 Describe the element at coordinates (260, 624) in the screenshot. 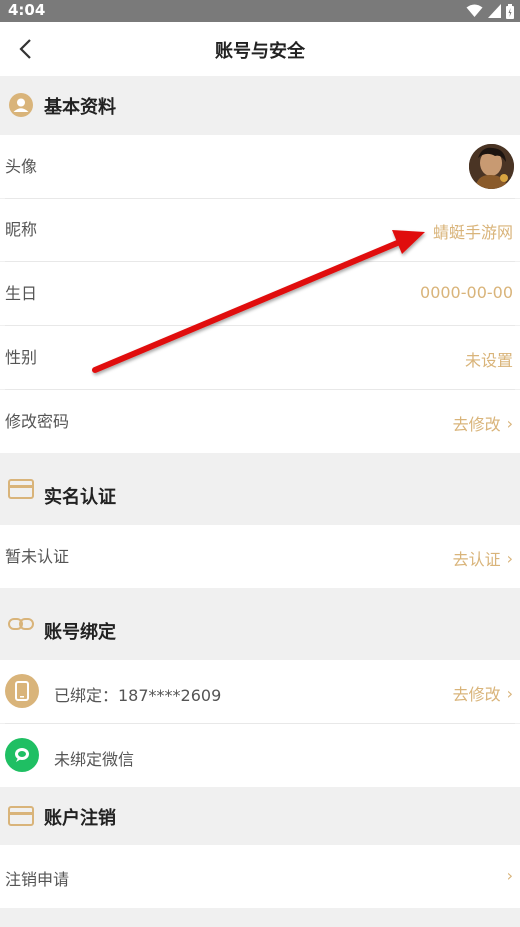

I see `section-binding: 账号绑定` at that location.